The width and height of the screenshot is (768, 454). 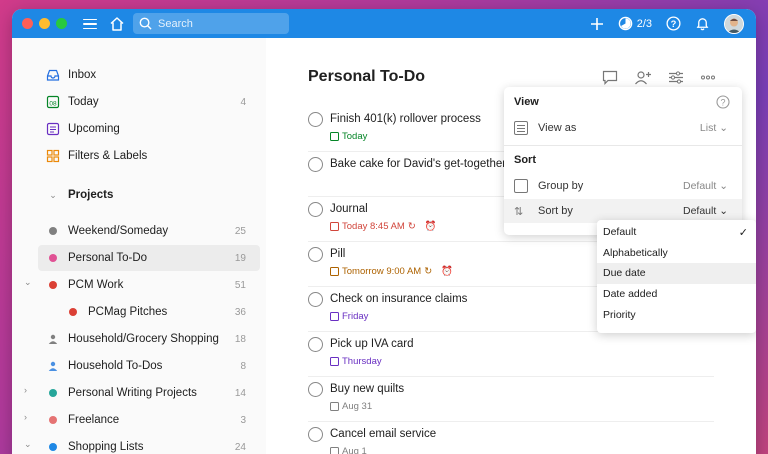 What do you see at coordinates (27, 23) in the screenshot?
I see `close-window-button` at bounding box center [27, 23].